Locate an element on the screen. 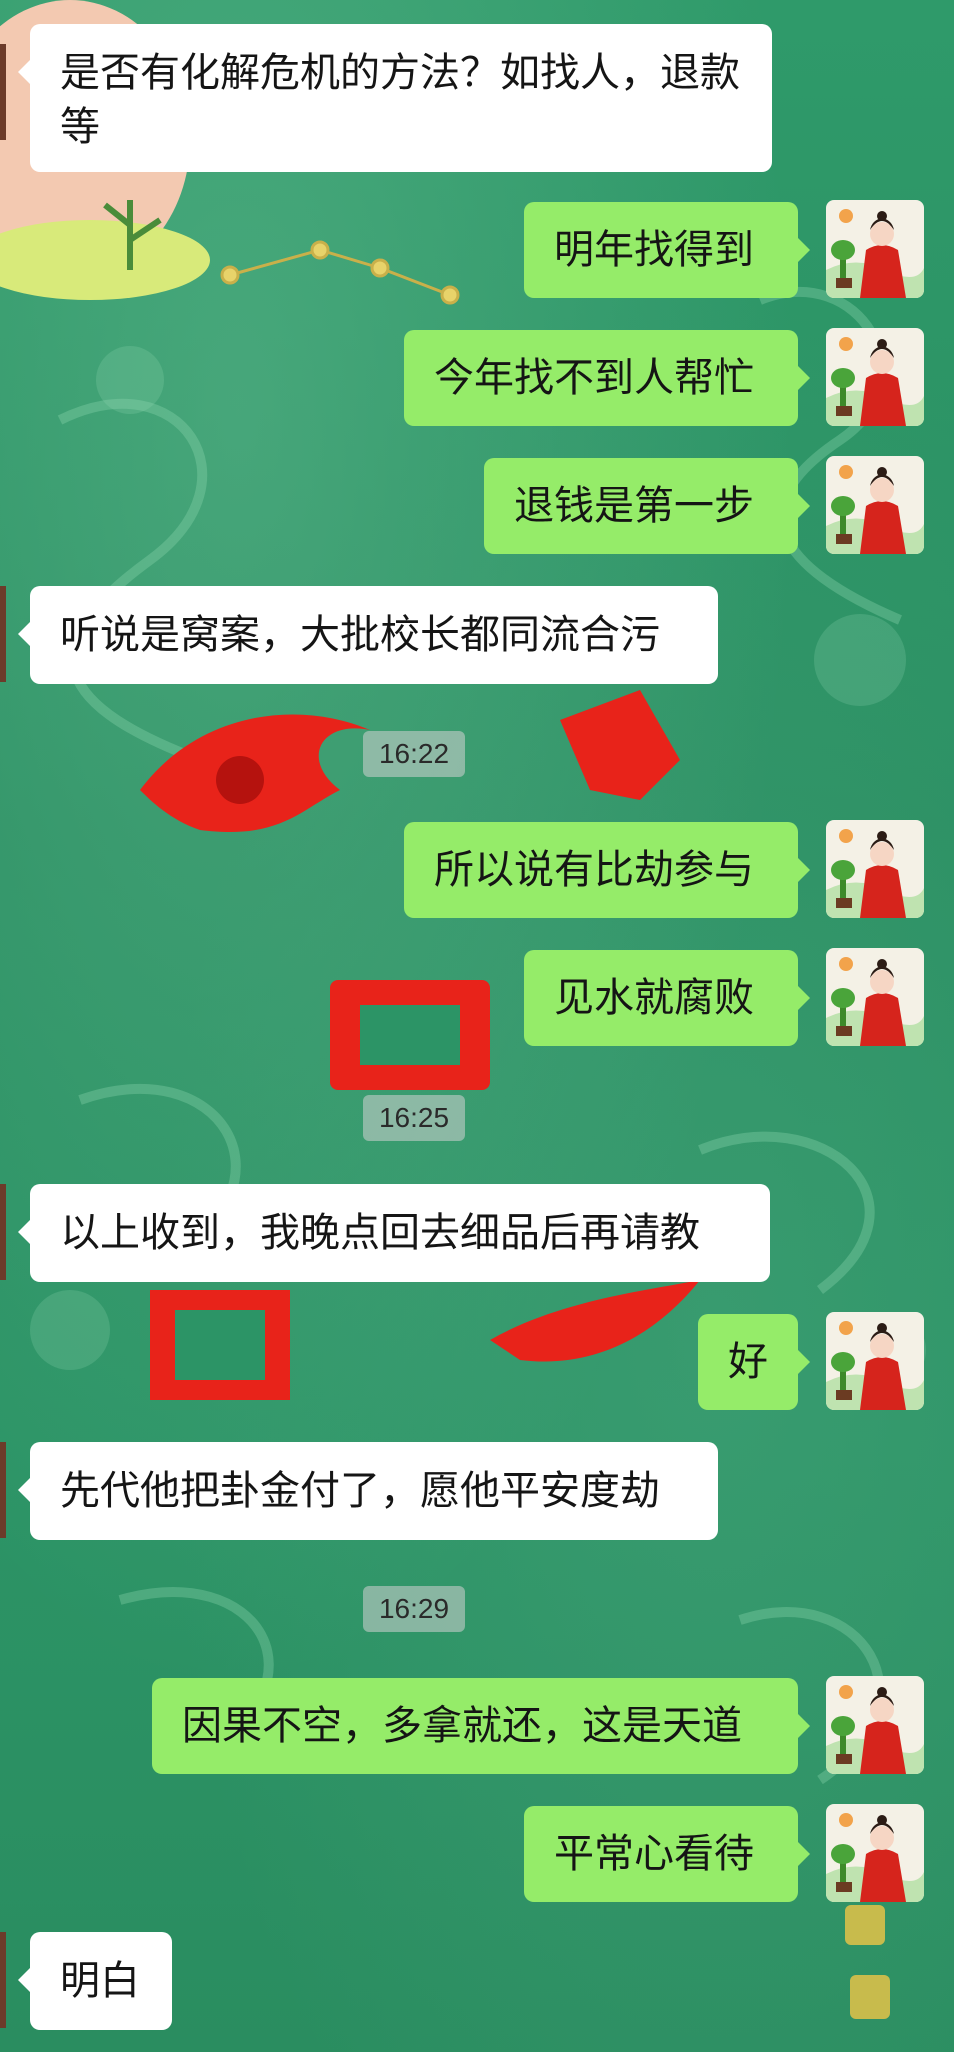  message-bubble-incoming: 先代他把卦金付了，愿他平安度劫 is located at coordinates (368, 1491).